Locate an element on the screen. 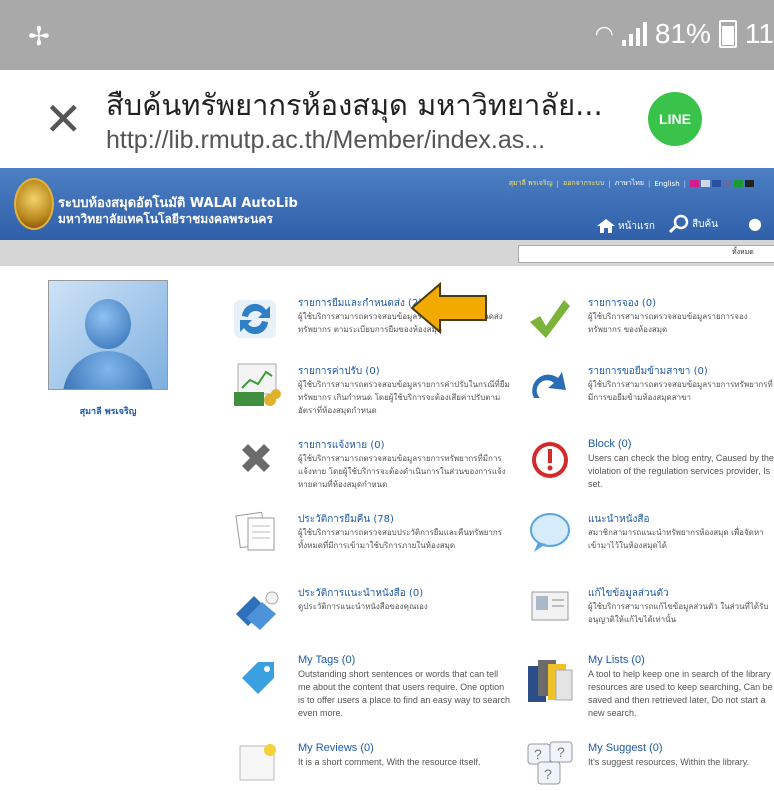 This screenshot has height=791, width=774. rec-history-title: ประวัติการแนะนำหนังสือ (0) is located at coordinates (360, 593).